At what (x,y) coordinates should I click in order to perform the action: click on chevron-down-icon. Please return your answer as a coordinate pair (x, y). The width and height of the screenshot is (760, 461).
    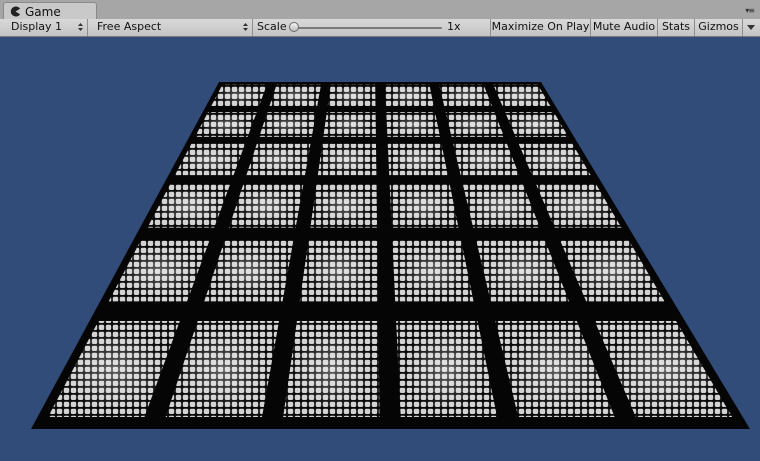
    Looking at the image, I should click on (751, 27).